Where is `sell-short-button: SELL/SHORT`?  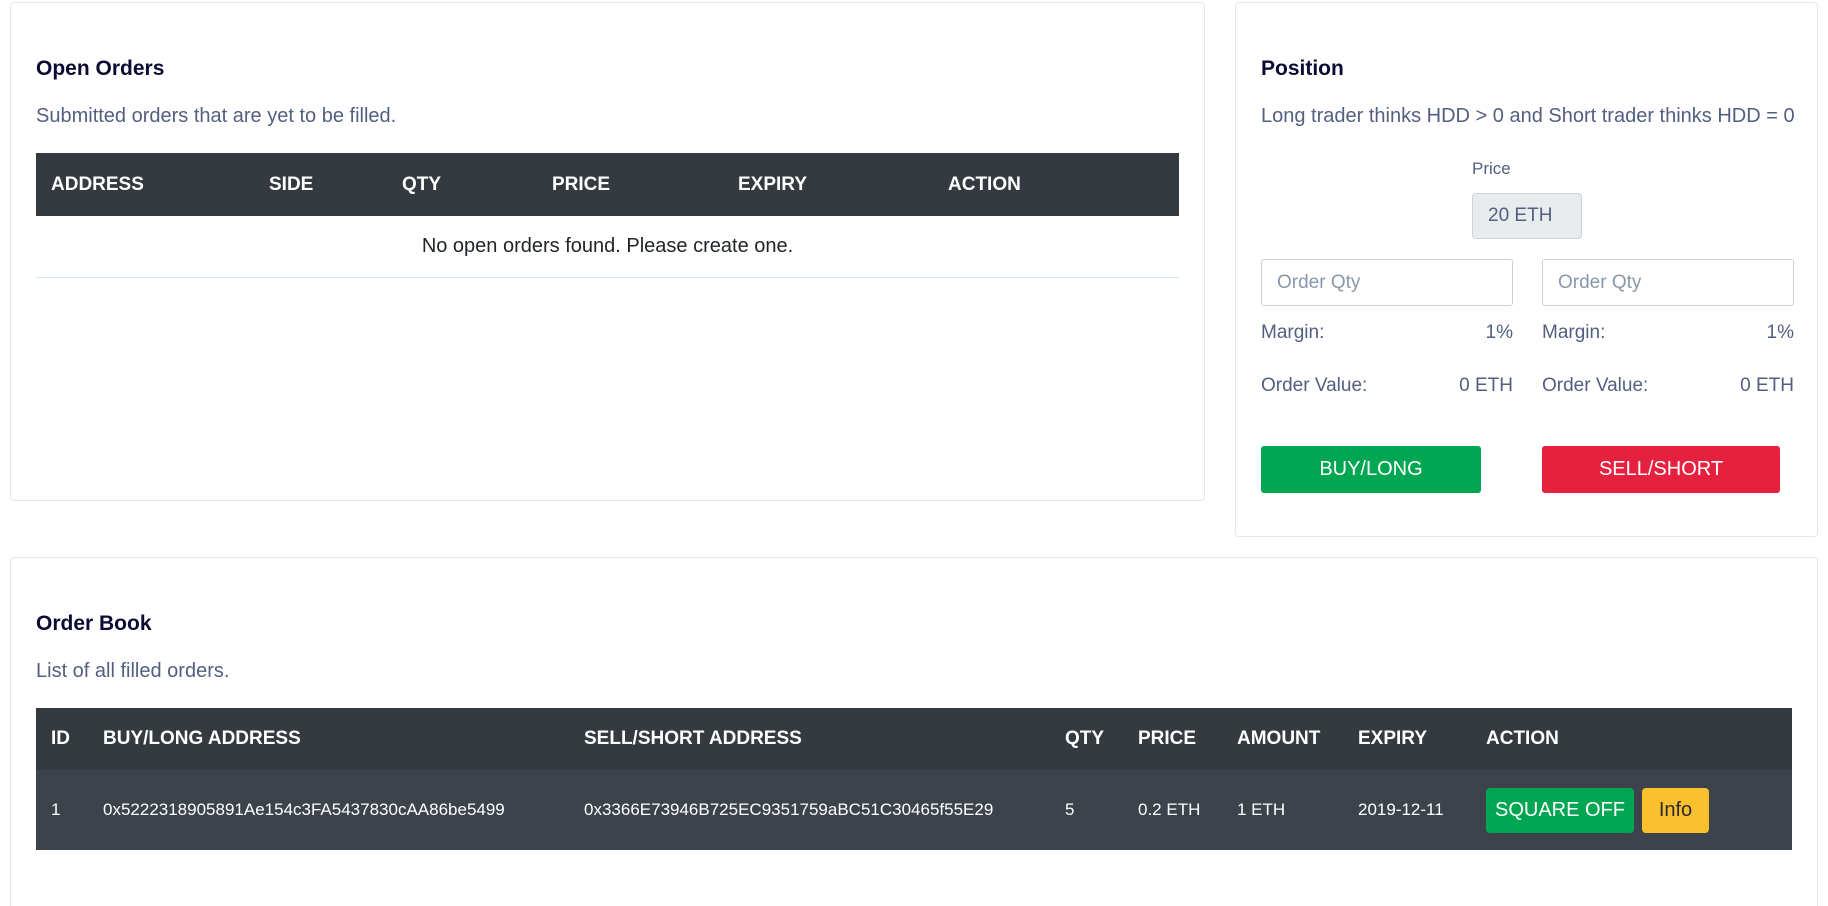 sell-short-button: SELL/SHORT is located at coordinates (1661, 469).